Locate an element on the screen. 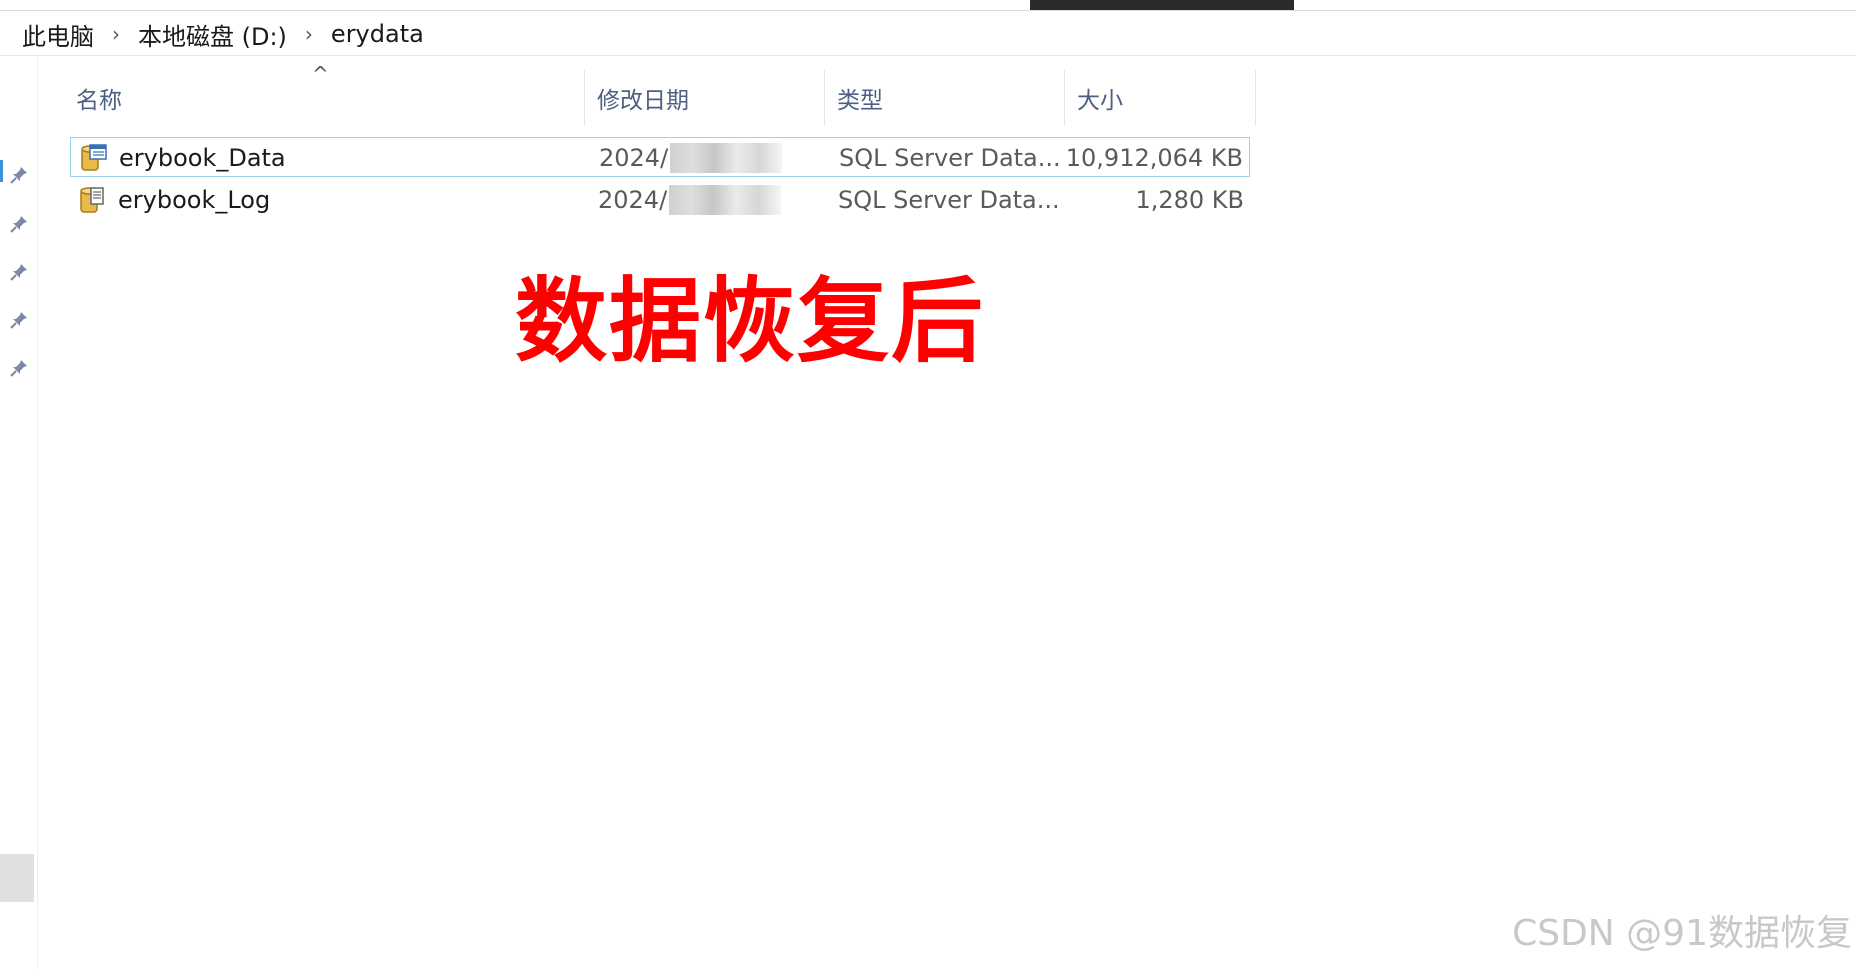 This screenshot has height=970, width=1856. breadcrumb-local-disk-d: 本地磁盘 (D:) is located at coordinates (212, 34).